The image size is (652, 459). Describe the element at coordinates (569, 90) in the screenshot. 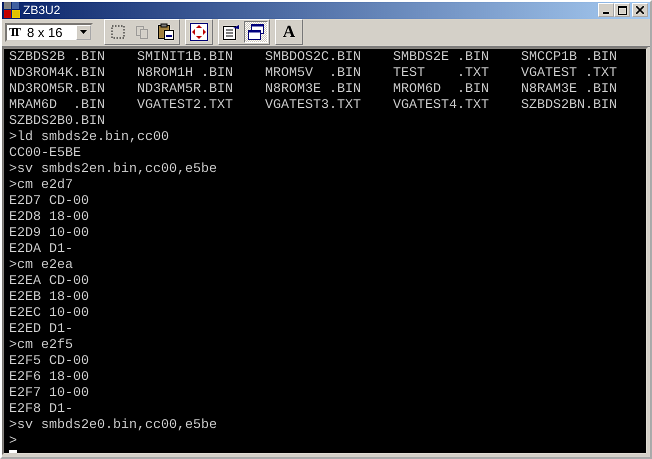

I see `file-name: N8RAM3E .BIN` at that location.